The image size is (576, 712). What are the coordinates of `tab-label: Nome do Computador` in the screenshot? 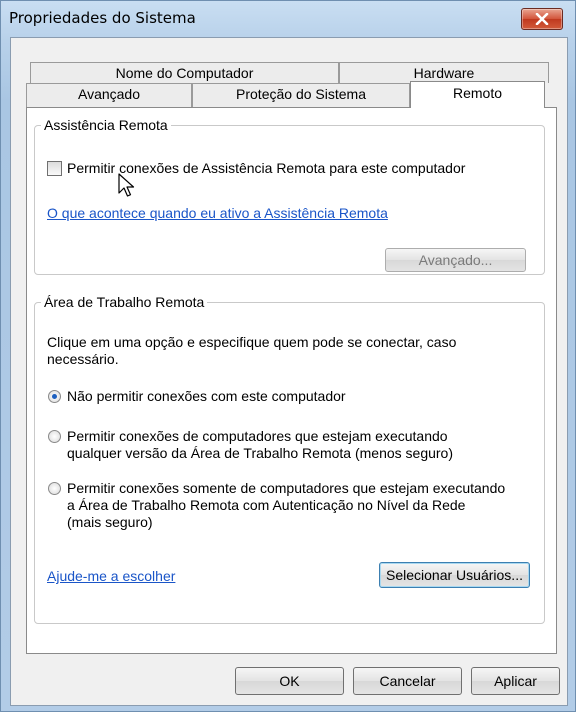 It's located at (184, 73).